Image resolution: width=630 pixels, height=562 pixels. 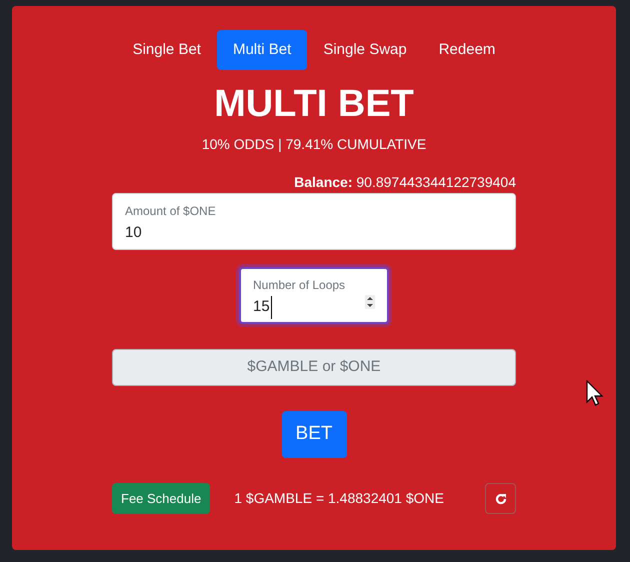 I want to click on refresh-icon, so click(x=500, y=498).